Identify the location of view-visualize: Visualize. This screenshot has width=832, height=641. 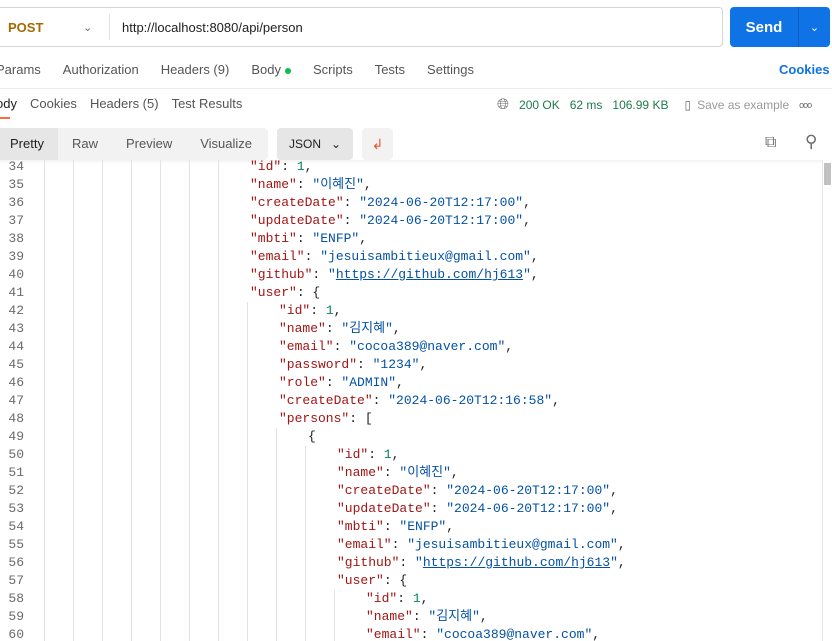
(226, 144).